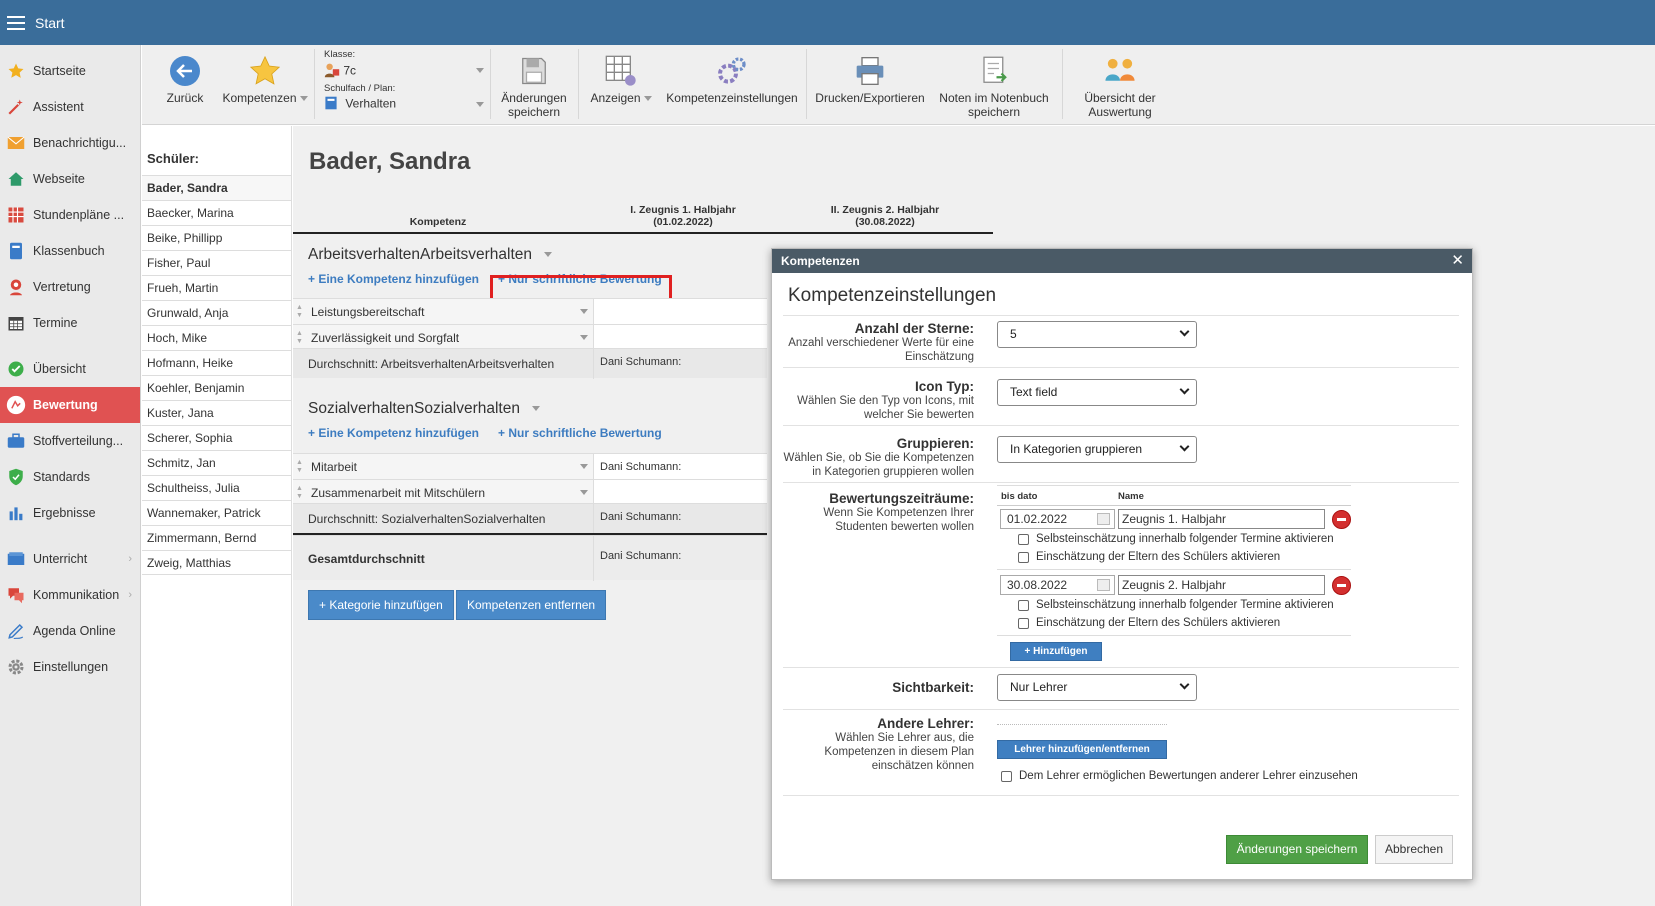  Describe the element at coordinates (430, 255) in the screenshot. I see `category-title: ArbeitsverhaltenArbeitsverhalten` at that location.